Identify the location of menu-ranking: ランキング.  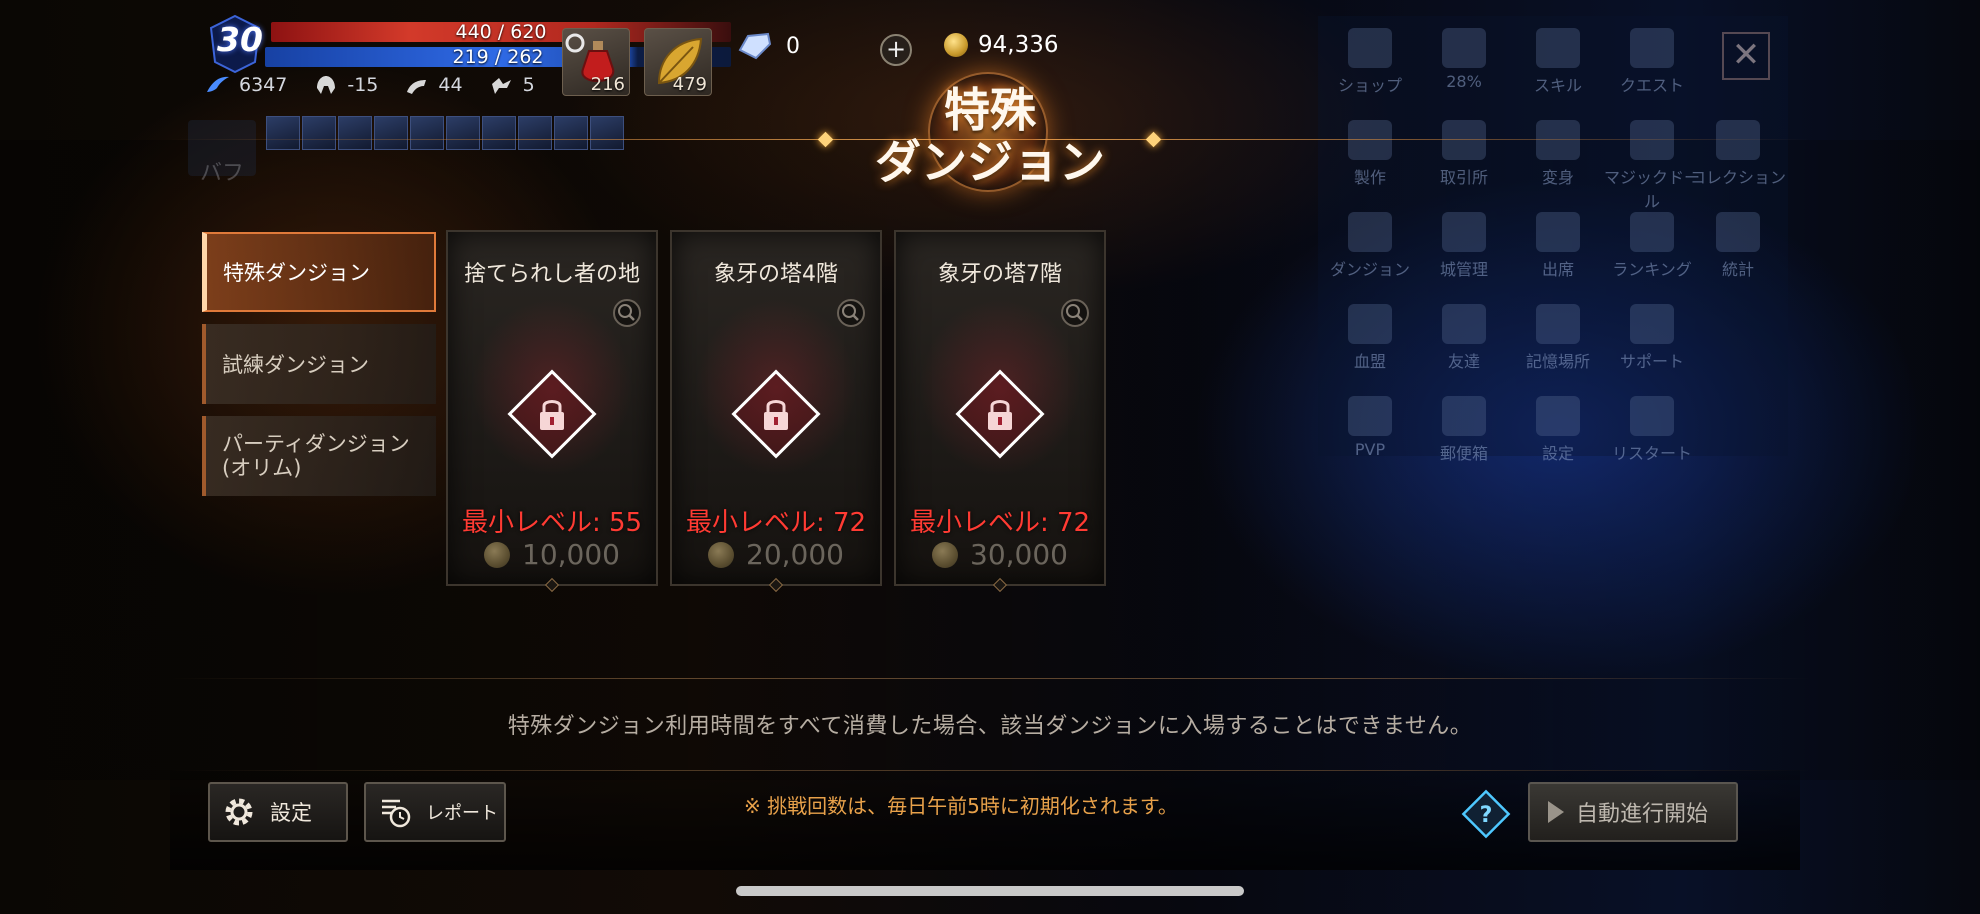
(1652, 246).